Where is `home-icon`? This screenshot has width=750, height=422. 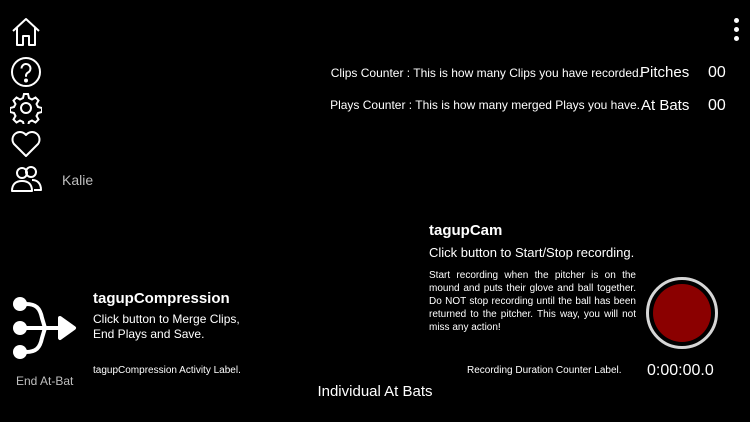
home-icon is located at coordinates (26, 32).